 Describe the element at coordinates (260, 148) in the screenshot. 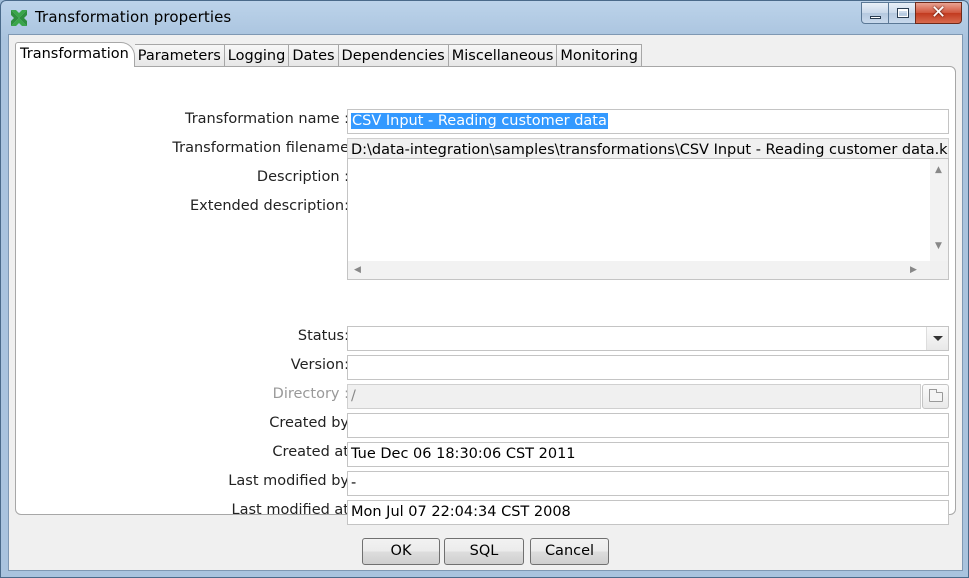

I see `transformation-filename-label: Transformation filename` at that location.